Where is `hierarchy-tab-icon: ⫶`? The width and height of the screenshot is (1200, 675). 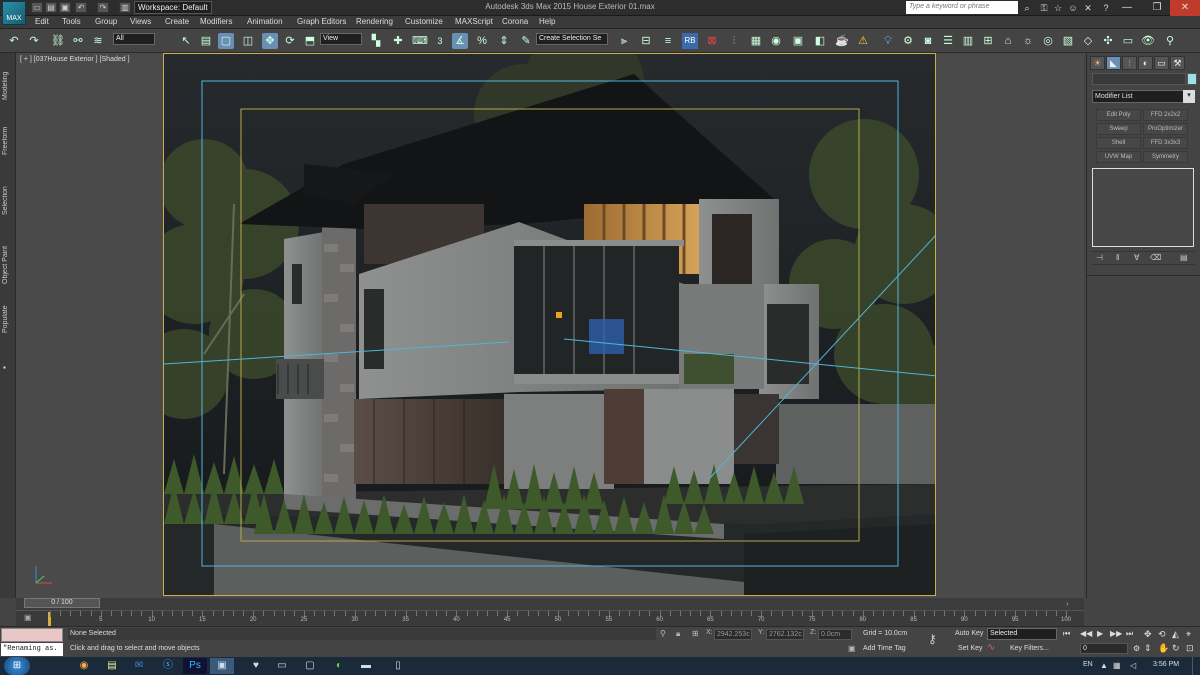 hierarchy-tab-icon: ⫶ is located at coordinates (1129, 63).